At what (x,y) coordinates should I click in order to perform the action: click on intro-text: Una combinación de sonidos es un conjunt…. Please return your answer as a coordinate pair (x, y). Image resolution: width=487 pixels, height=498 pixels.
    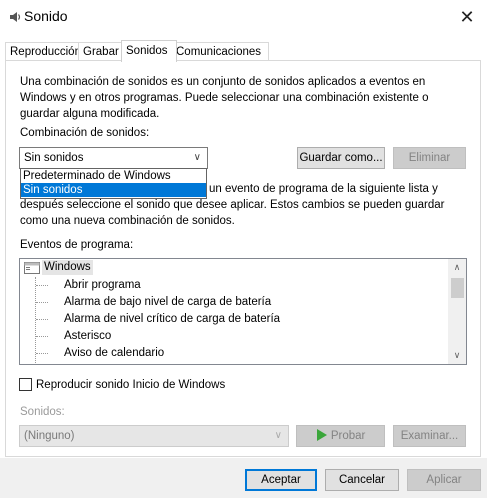
    Looking at the image, I should click on (224, 98).